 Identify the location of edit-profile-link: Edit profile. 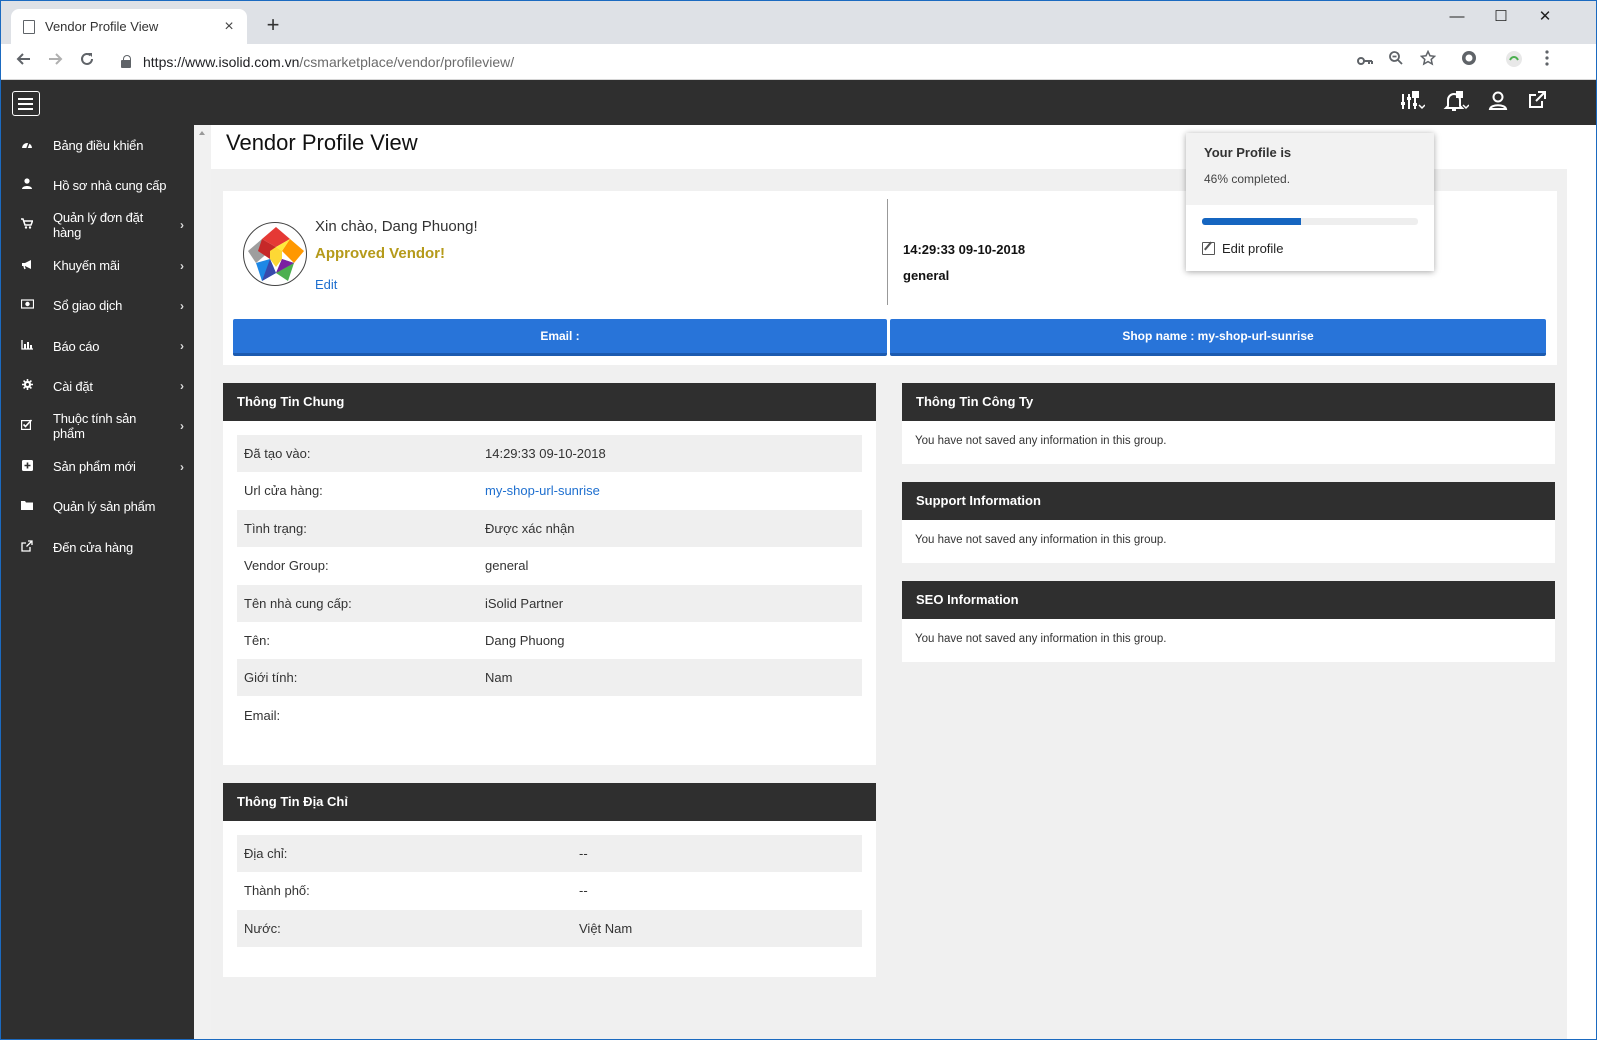
(1242, 248).